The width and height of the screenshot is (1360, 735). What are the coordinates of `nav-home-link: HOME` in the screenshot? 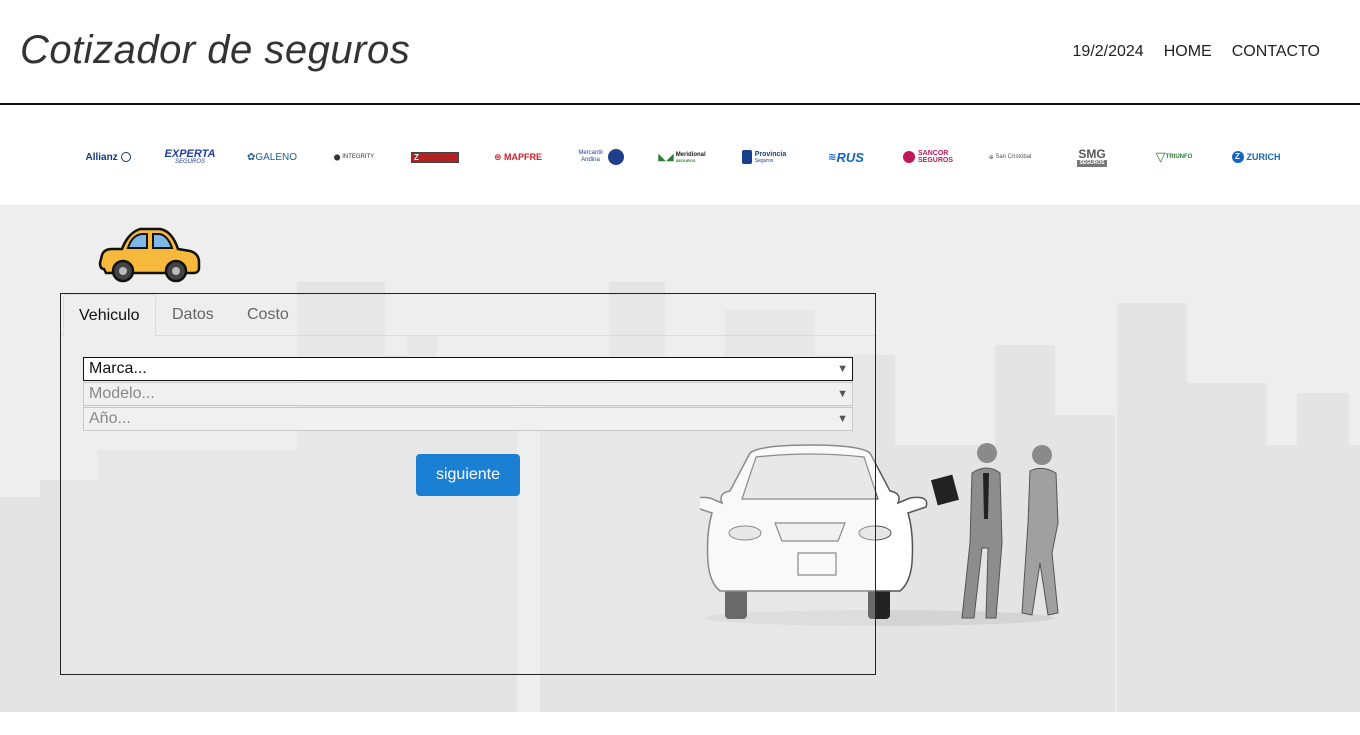 It's located at (1188, 52).